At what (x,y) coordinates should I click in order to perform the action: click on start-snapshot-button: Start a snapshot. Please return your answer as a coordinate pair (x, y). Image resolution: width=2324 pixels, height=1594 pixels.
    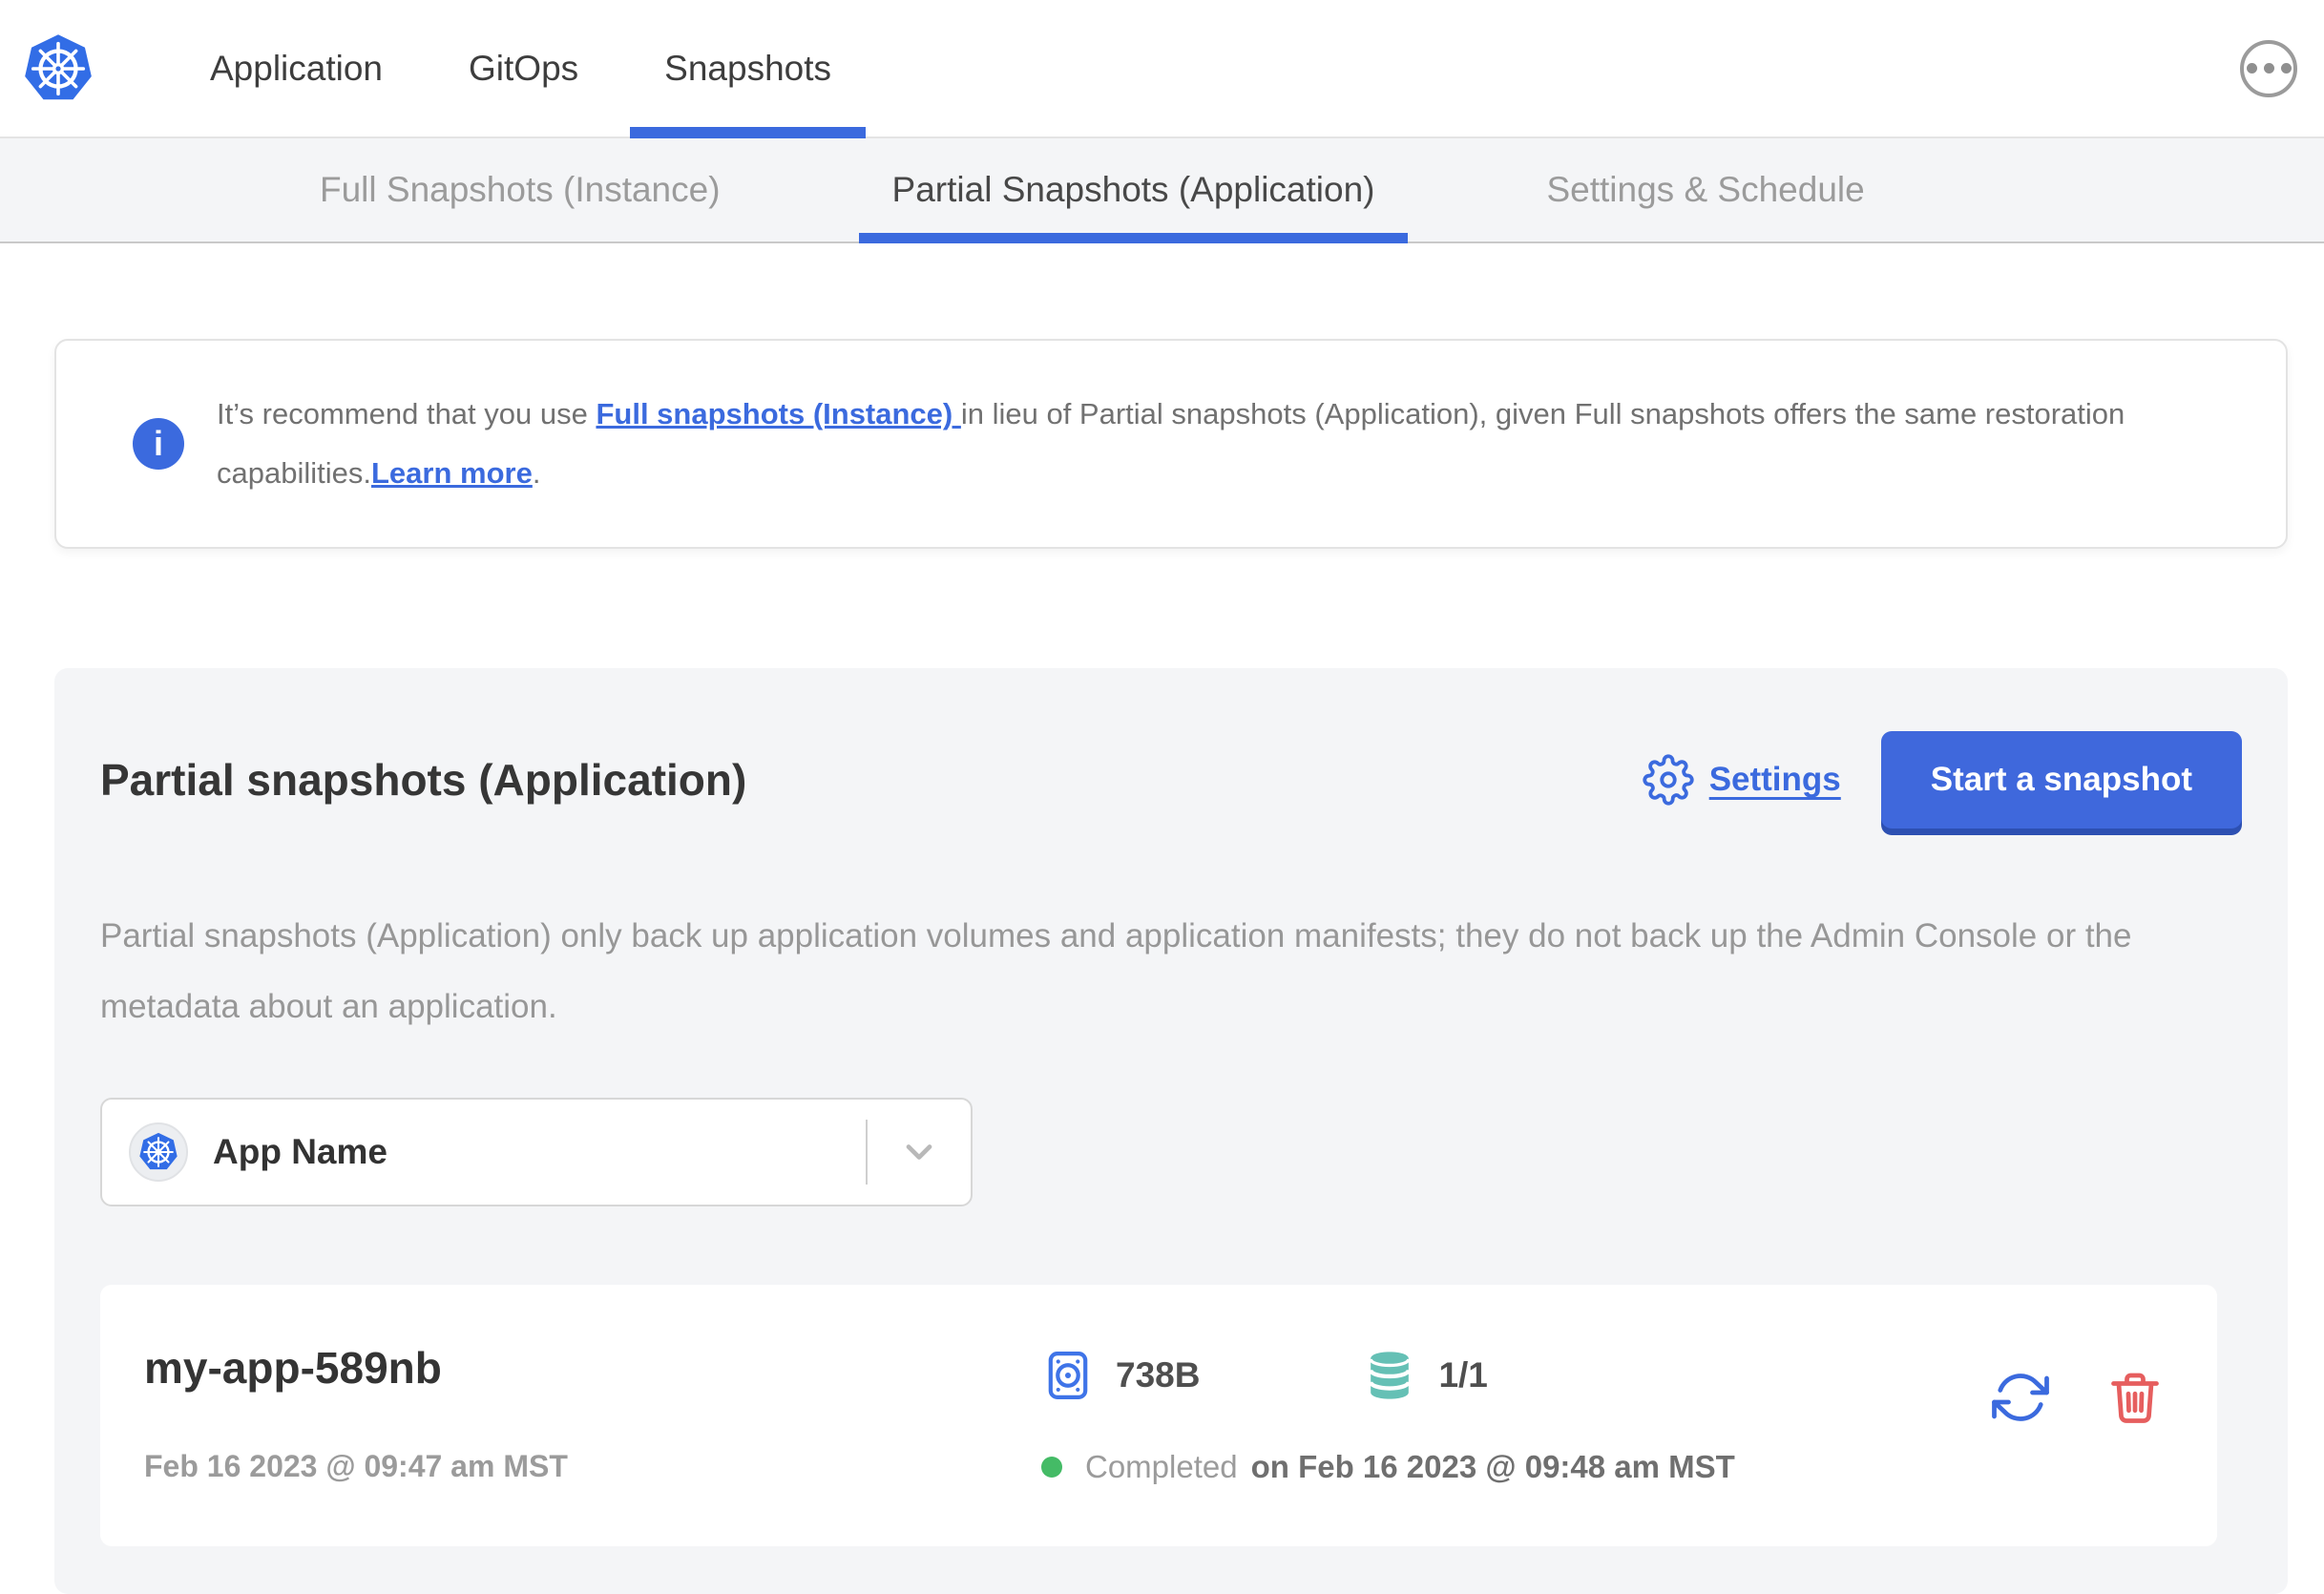
    Looking at the image, I should click on (2061, 779).